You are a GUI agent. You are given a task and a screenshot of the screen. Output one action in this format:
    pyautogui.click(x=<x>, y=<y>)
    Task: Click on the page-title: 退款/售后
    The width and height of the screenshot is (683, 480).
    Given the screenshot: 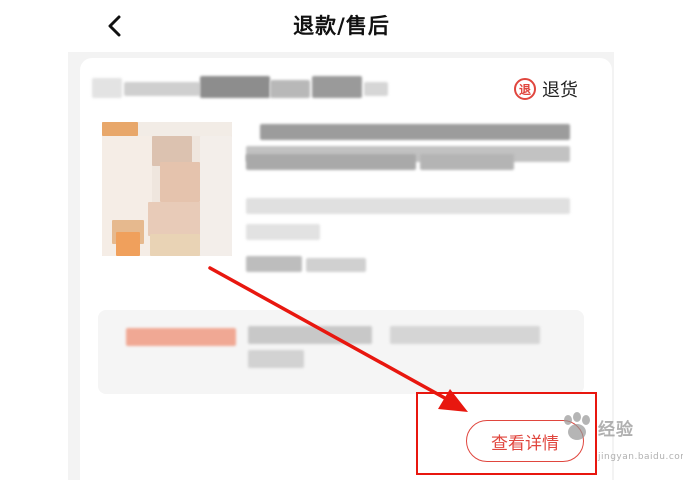 What is the action you would take?
    pyautogui.click(x=341, y=26)
    